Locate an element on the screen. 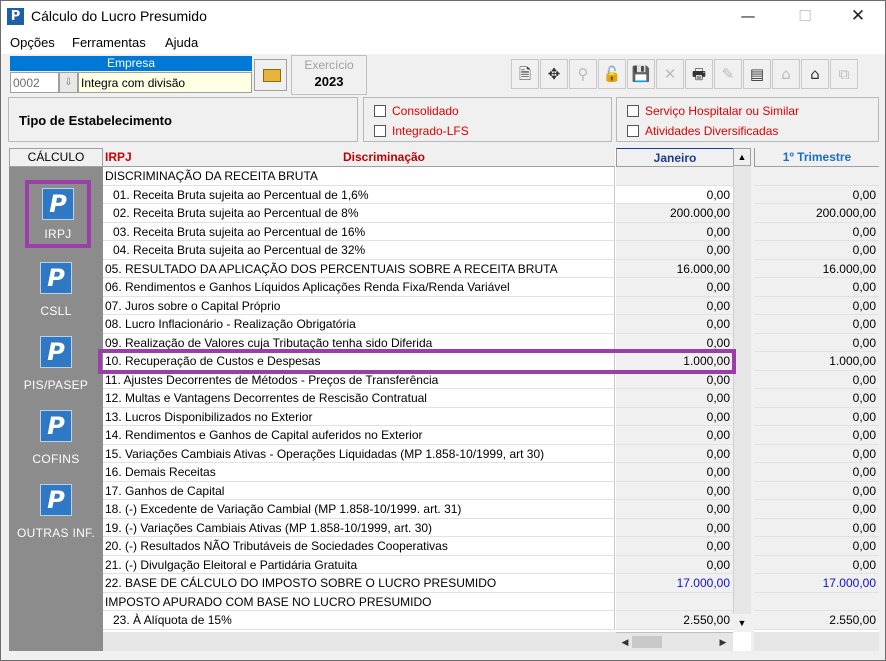 Image resolution: width=886 pixels, height=661 pixels. horizontal-scroll-thumb is located at coordinates (647, 642).